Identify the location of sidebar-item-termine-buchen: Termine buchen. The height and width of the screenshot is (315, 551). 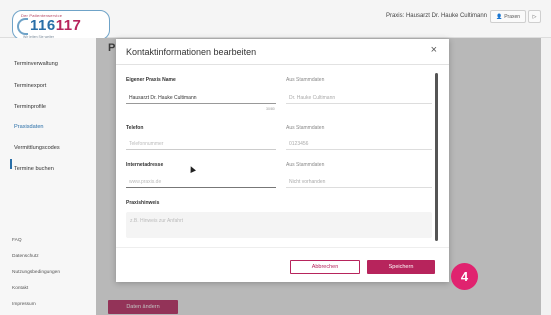
(34, 169).